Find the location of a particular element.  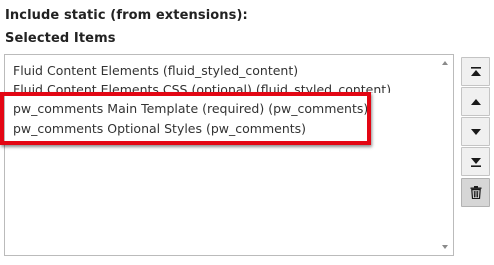

listbox-scrollbar is located at coordinates (445, 155).